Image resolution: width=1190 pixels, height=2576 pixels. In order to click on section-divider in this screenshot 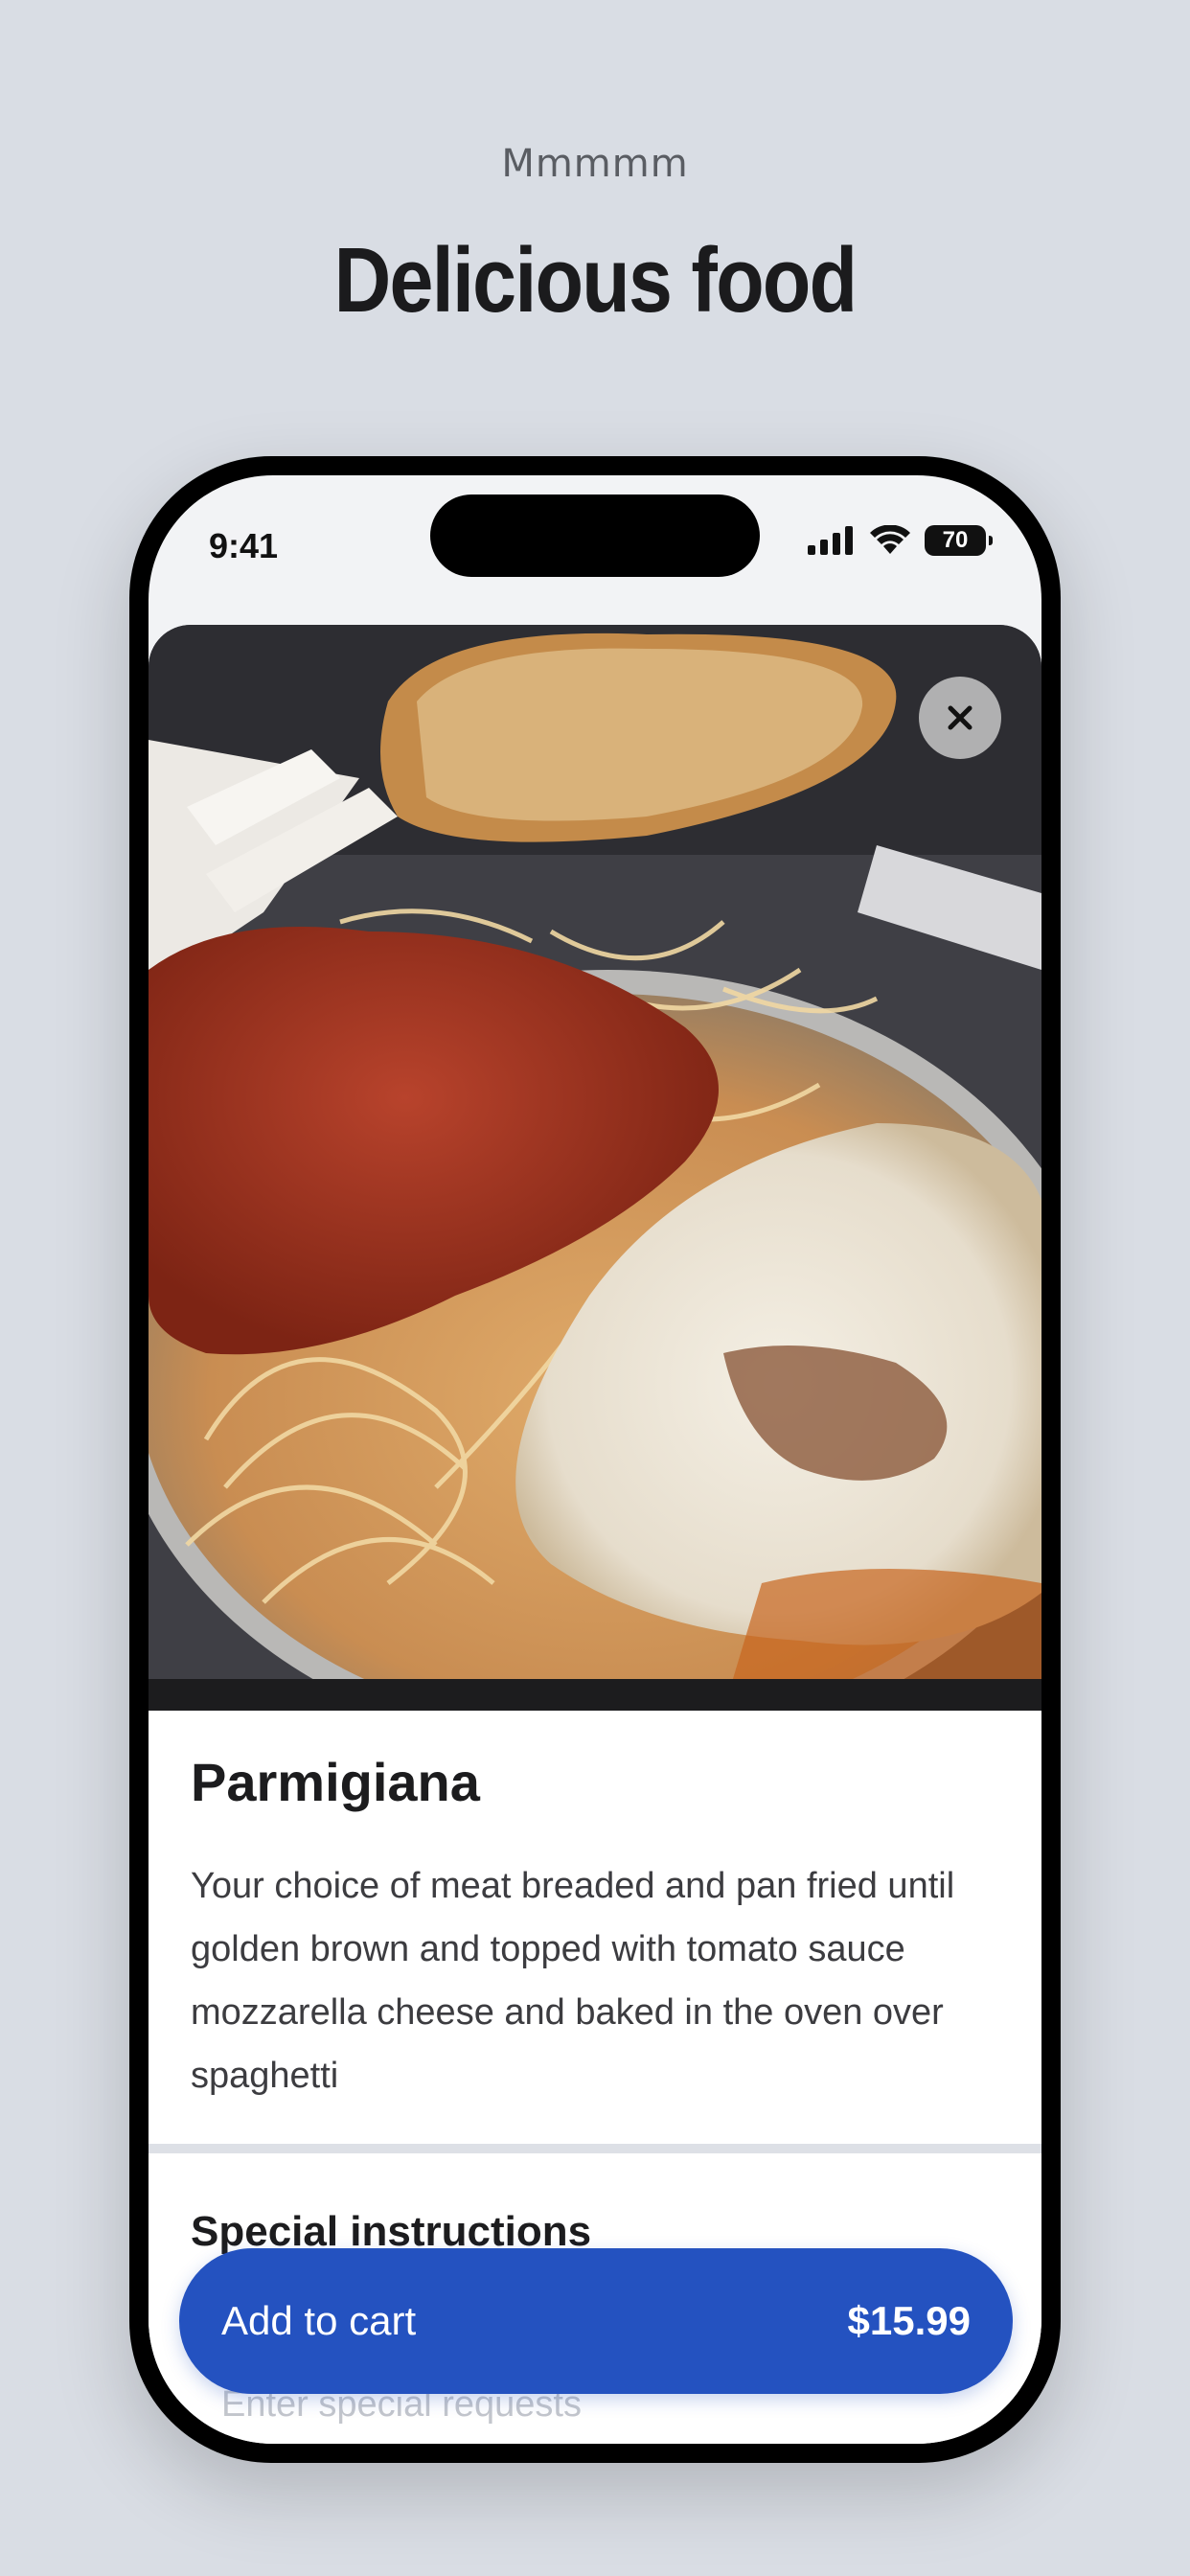, I will do `click(595, 2148)`.